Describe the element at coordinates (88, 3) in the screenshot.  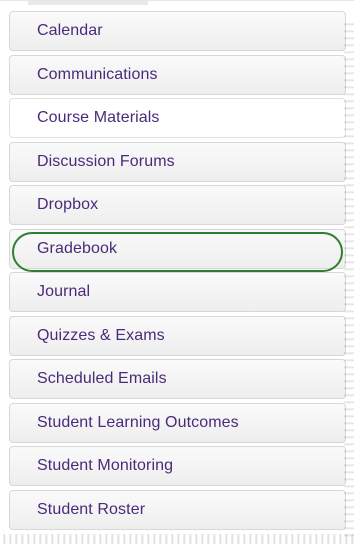
I see `top-clip-edge` at that location.